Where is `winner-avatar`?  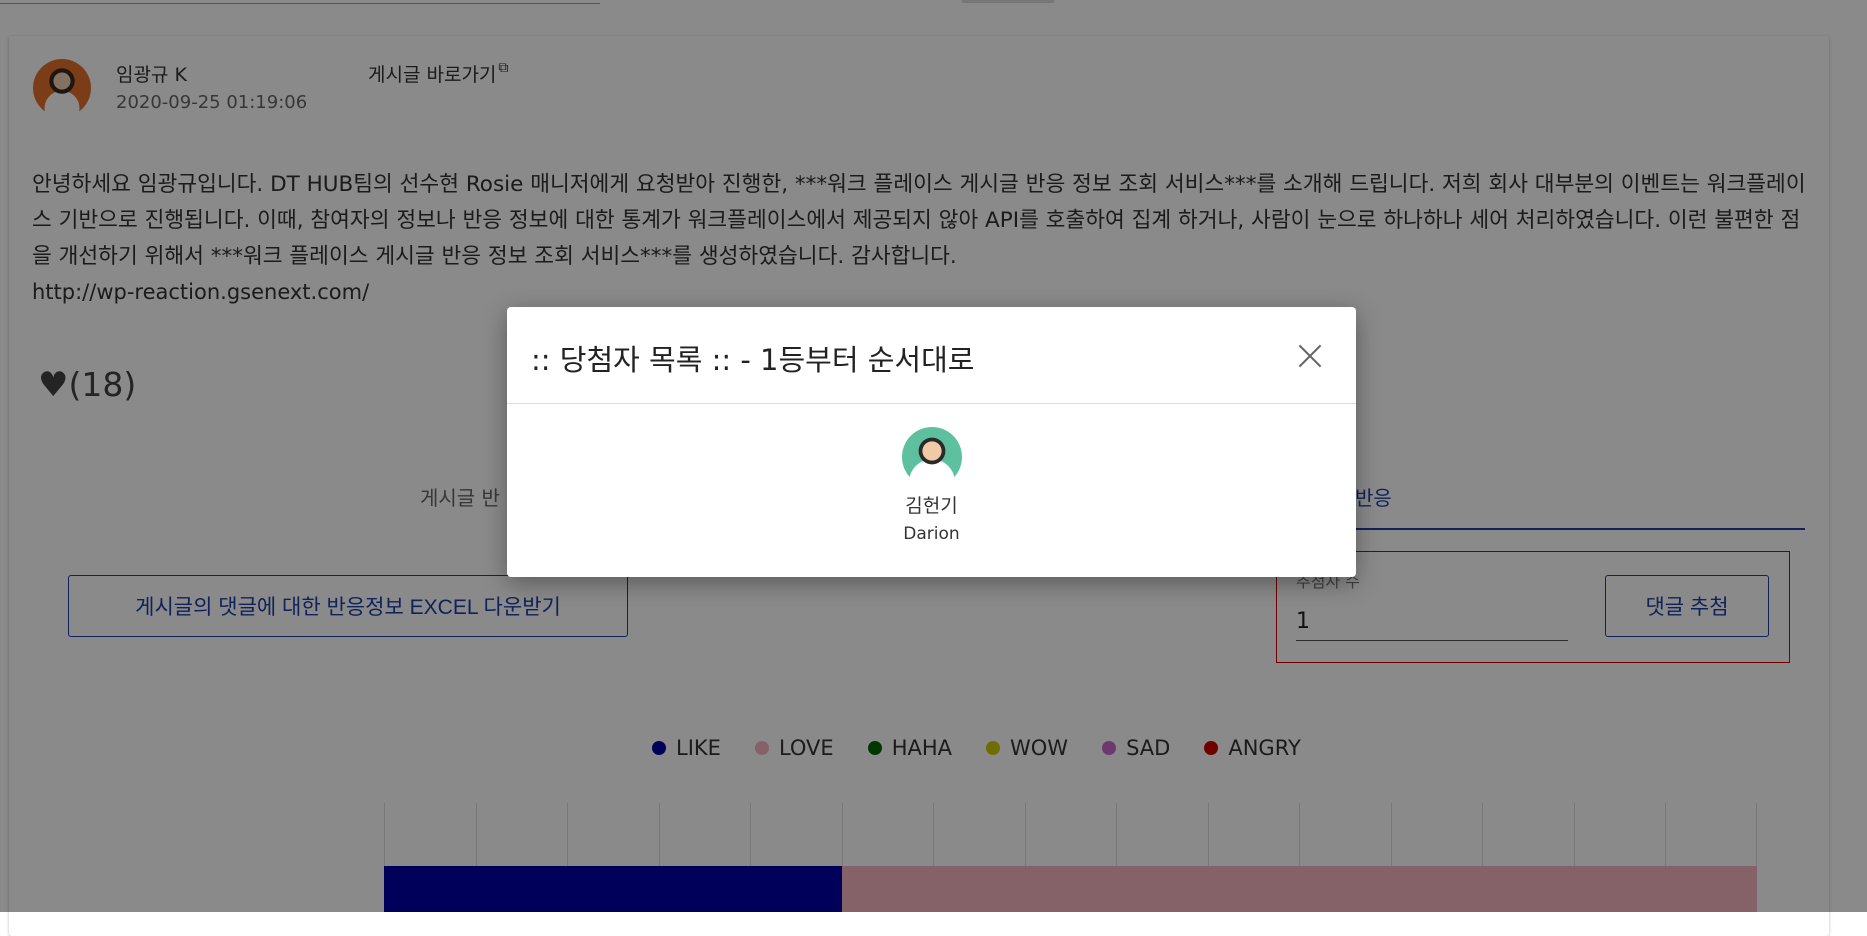
winner-avatar is located at coordinates (931, 457).